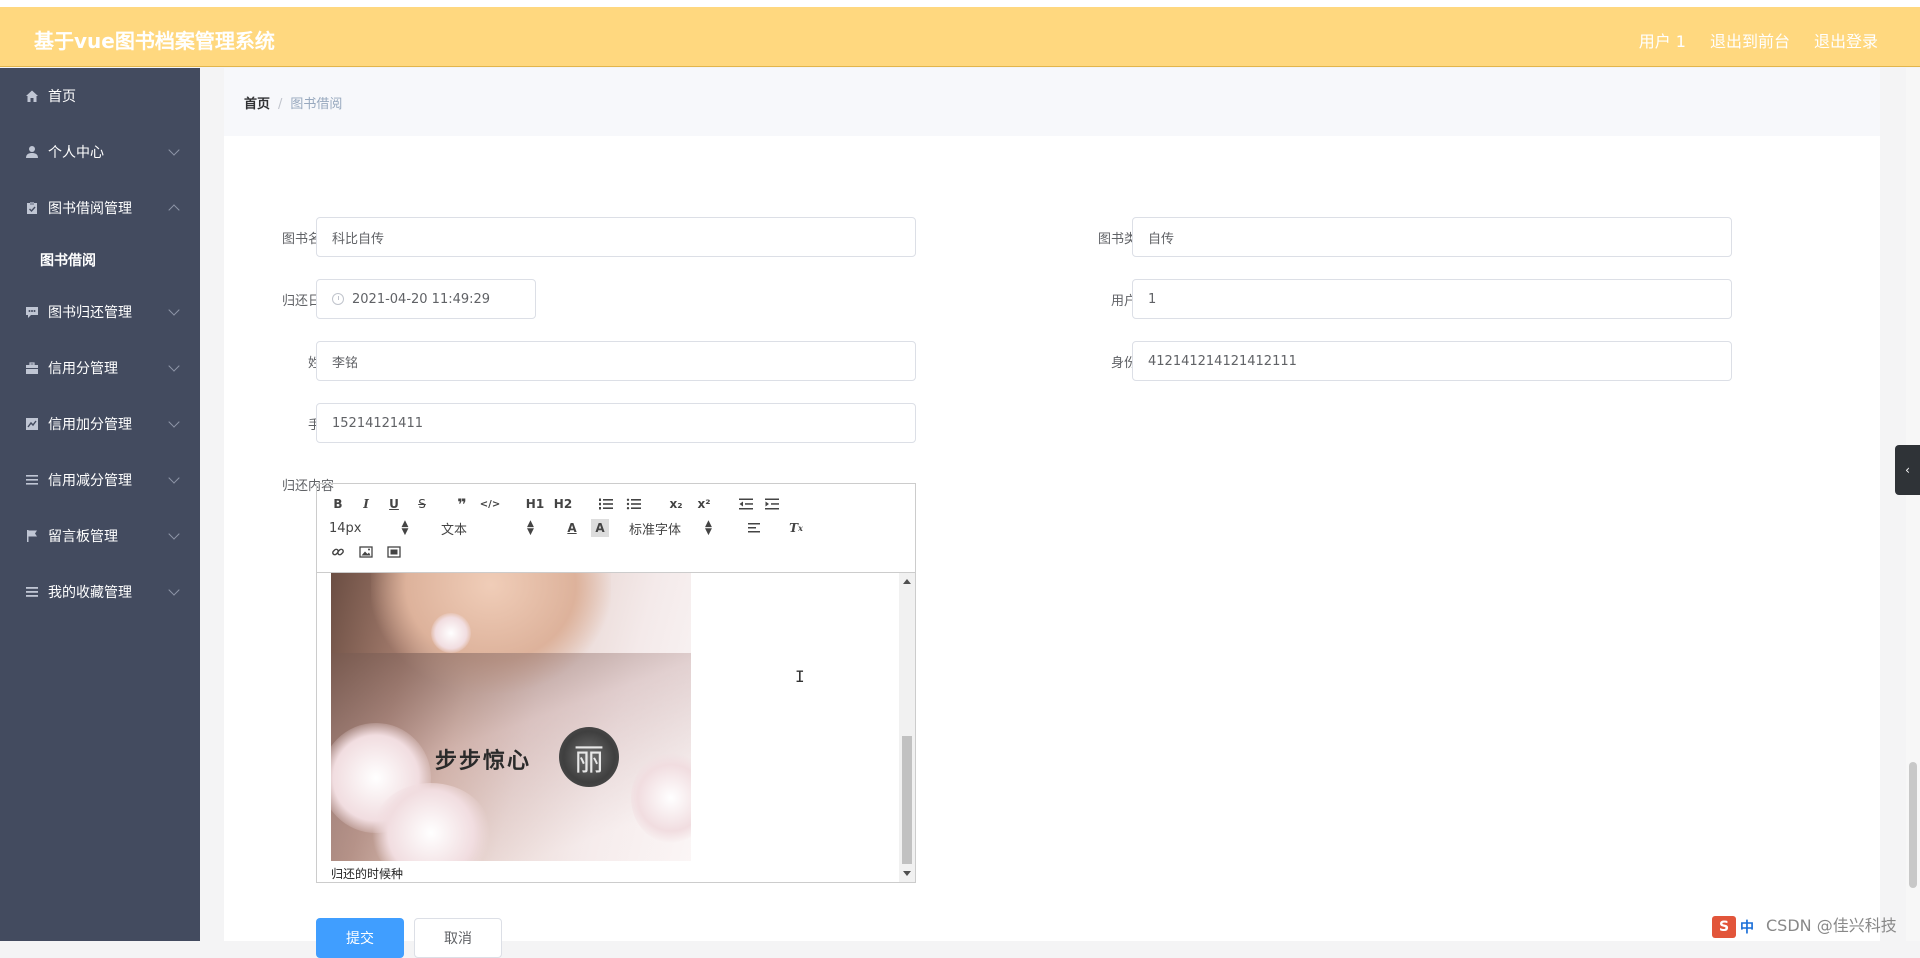 The height and width of the screenshot is (958, 1920). What do you see at coordinates (338, 504) in the screenshot?
I see `bold-button: B` at bounding box center [338, 504].